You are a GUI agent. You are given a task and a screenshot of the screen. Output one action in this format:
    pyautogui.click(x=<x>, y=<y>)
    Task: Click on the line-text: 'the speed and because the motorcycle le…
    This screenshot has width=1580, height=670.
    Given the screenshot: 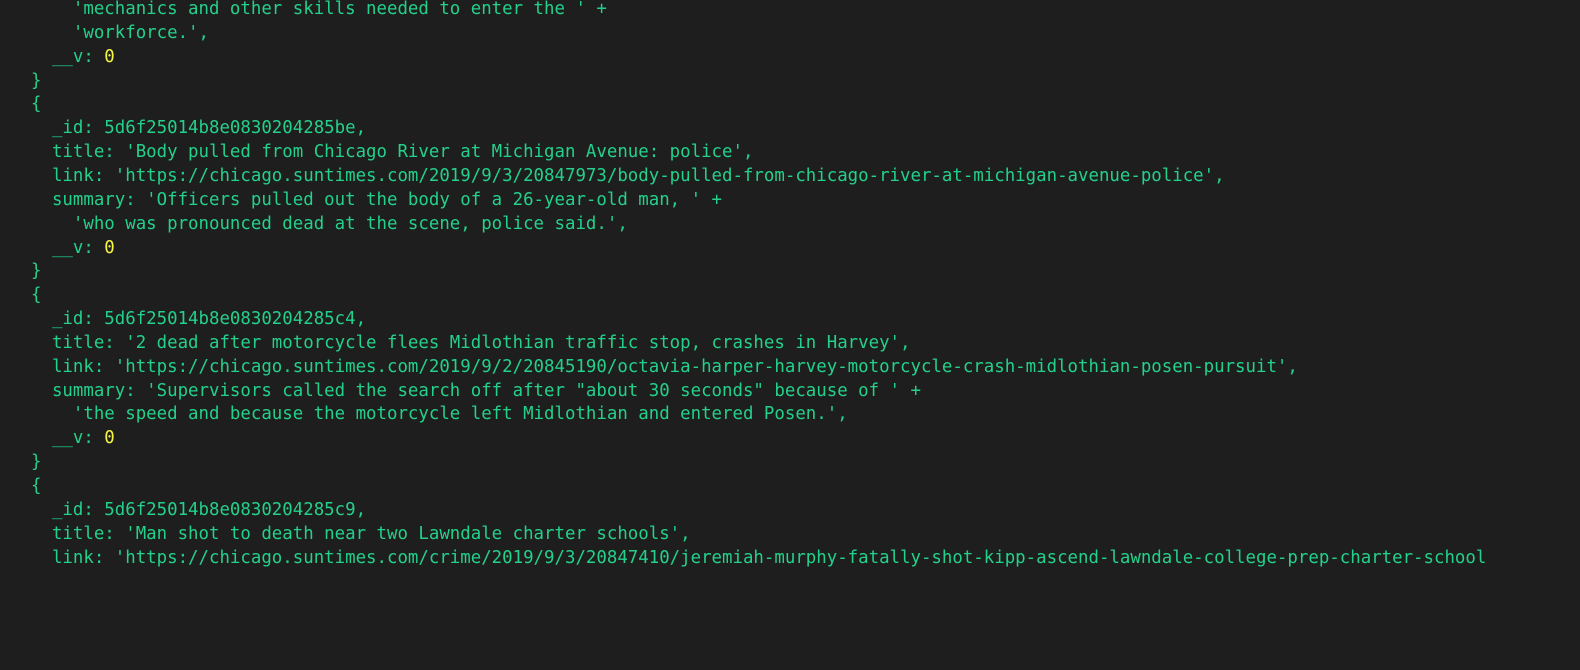 What is the action you would take?
    pyautogui.click(x=439, y=414)
    